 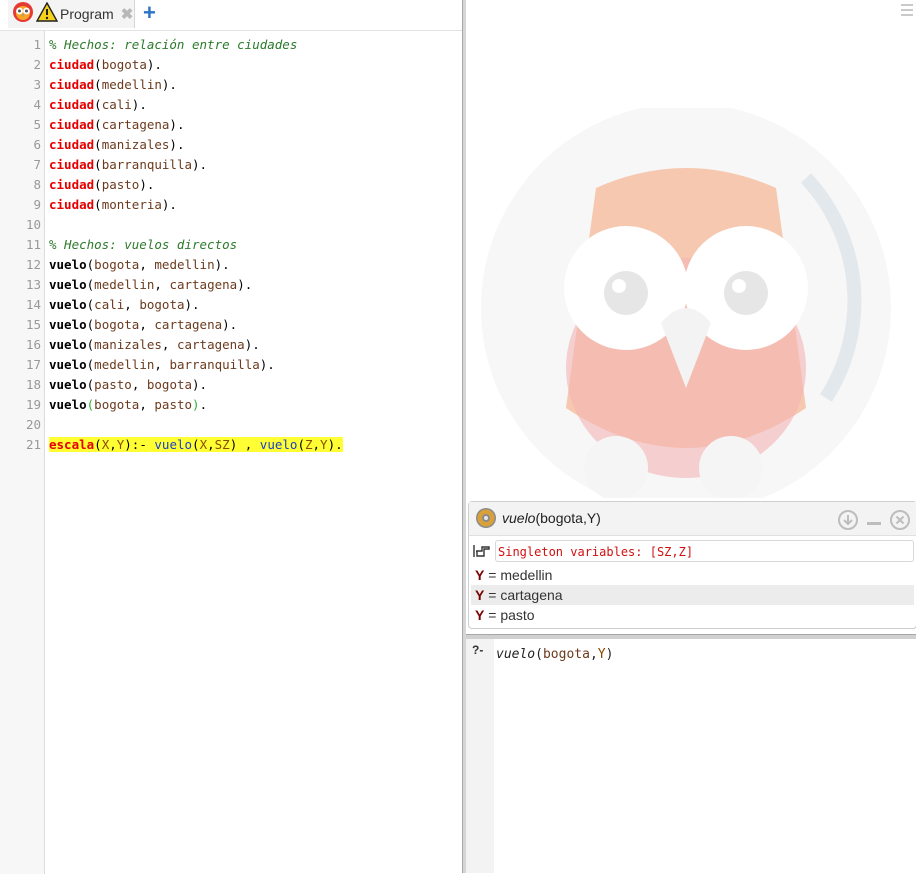 What do you see at coordinates (33, 244) in the screenshot?
I see `line-number: 11` at bounding box center [33, 244].